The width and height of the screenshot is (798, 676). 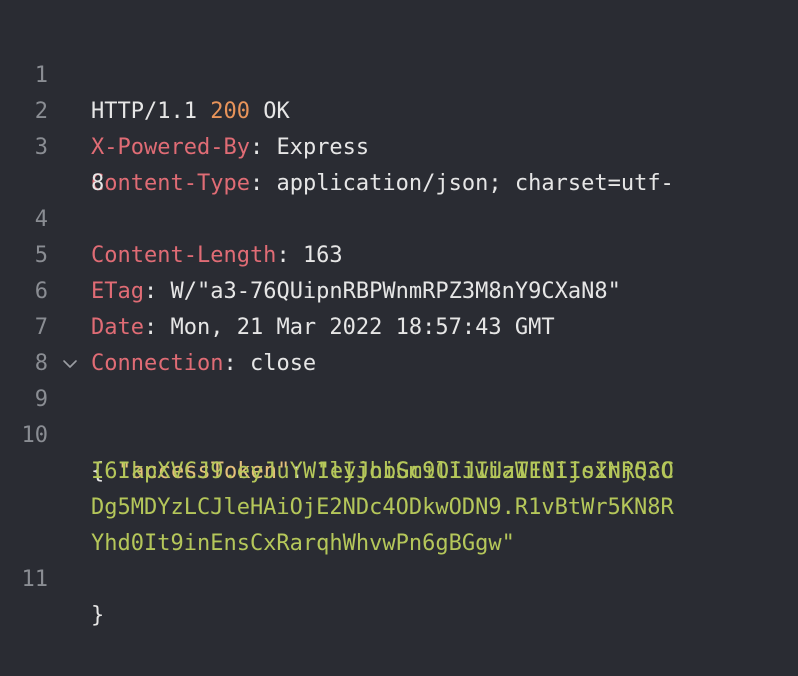 I want to click on code-line-3-wrap: 8, so click(x=399, y=163).